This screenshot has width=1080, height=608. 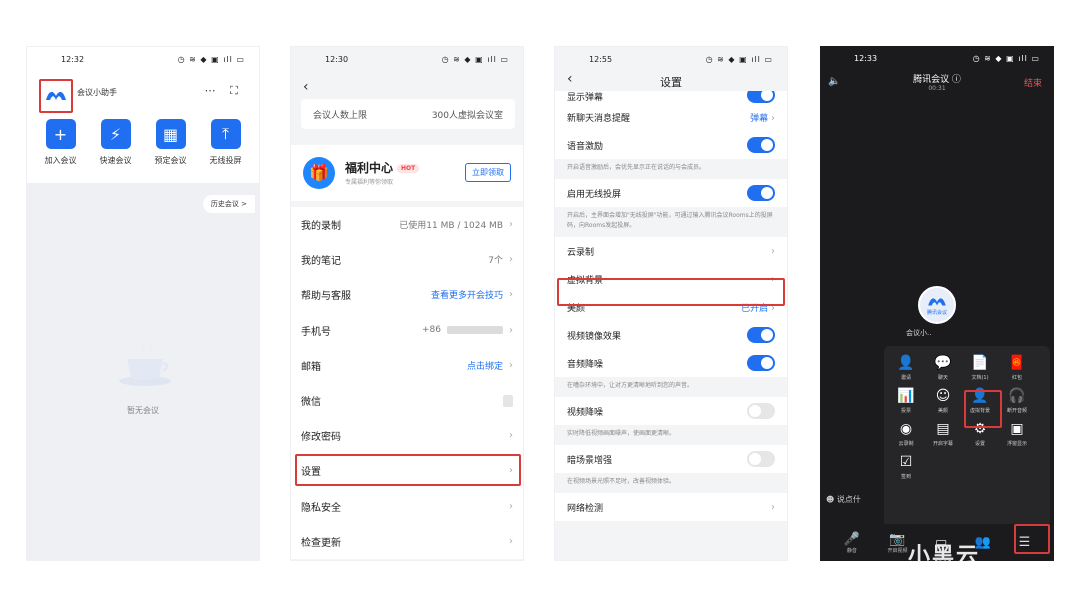 What do you see at coordinates (1025, 542) in the screenshot?
I see `toolbar-more: ☰` at bounding box center [1025, 542].